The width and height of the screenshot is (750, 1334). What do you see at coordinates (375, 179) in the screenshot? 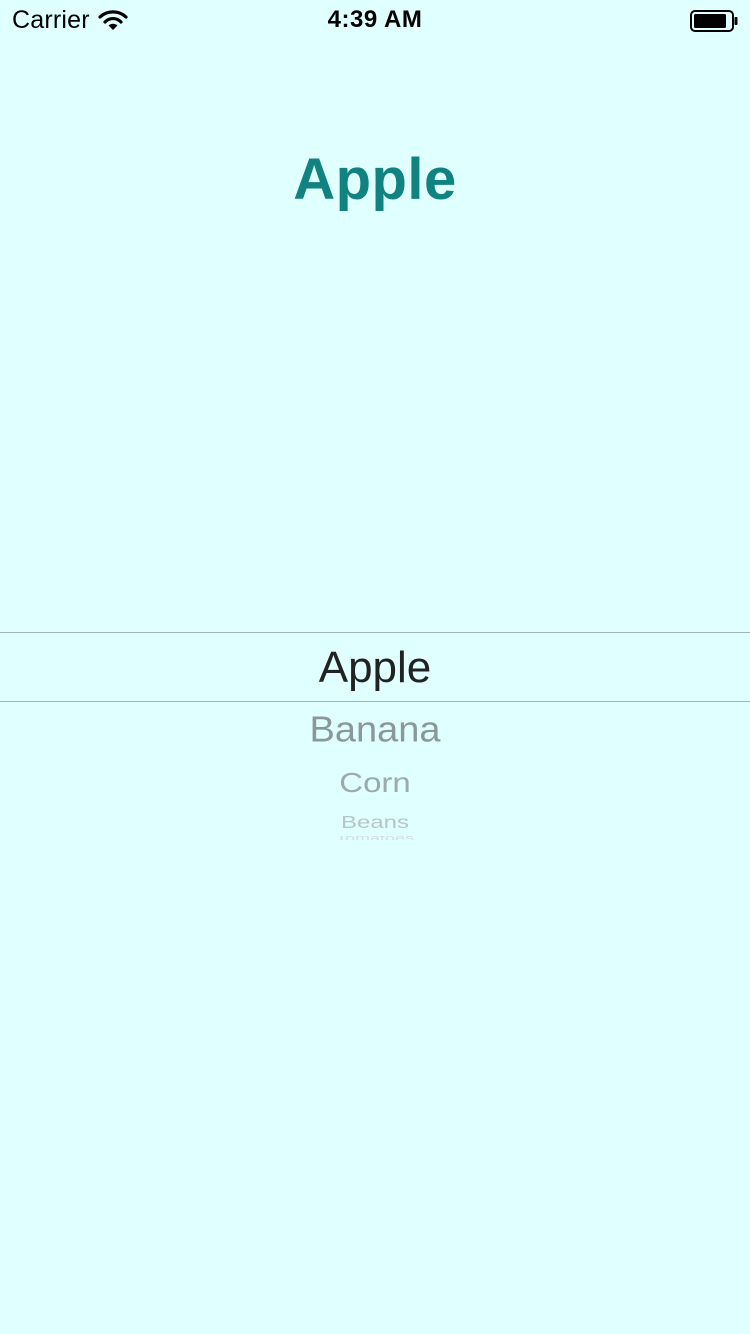
I see `page-title: Apple` at bounding box center [375, 179].